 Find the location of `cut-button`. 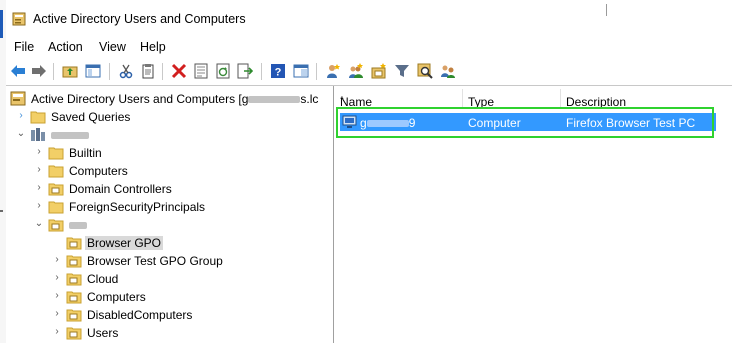

cut-button is located at coordinates (126, 71).